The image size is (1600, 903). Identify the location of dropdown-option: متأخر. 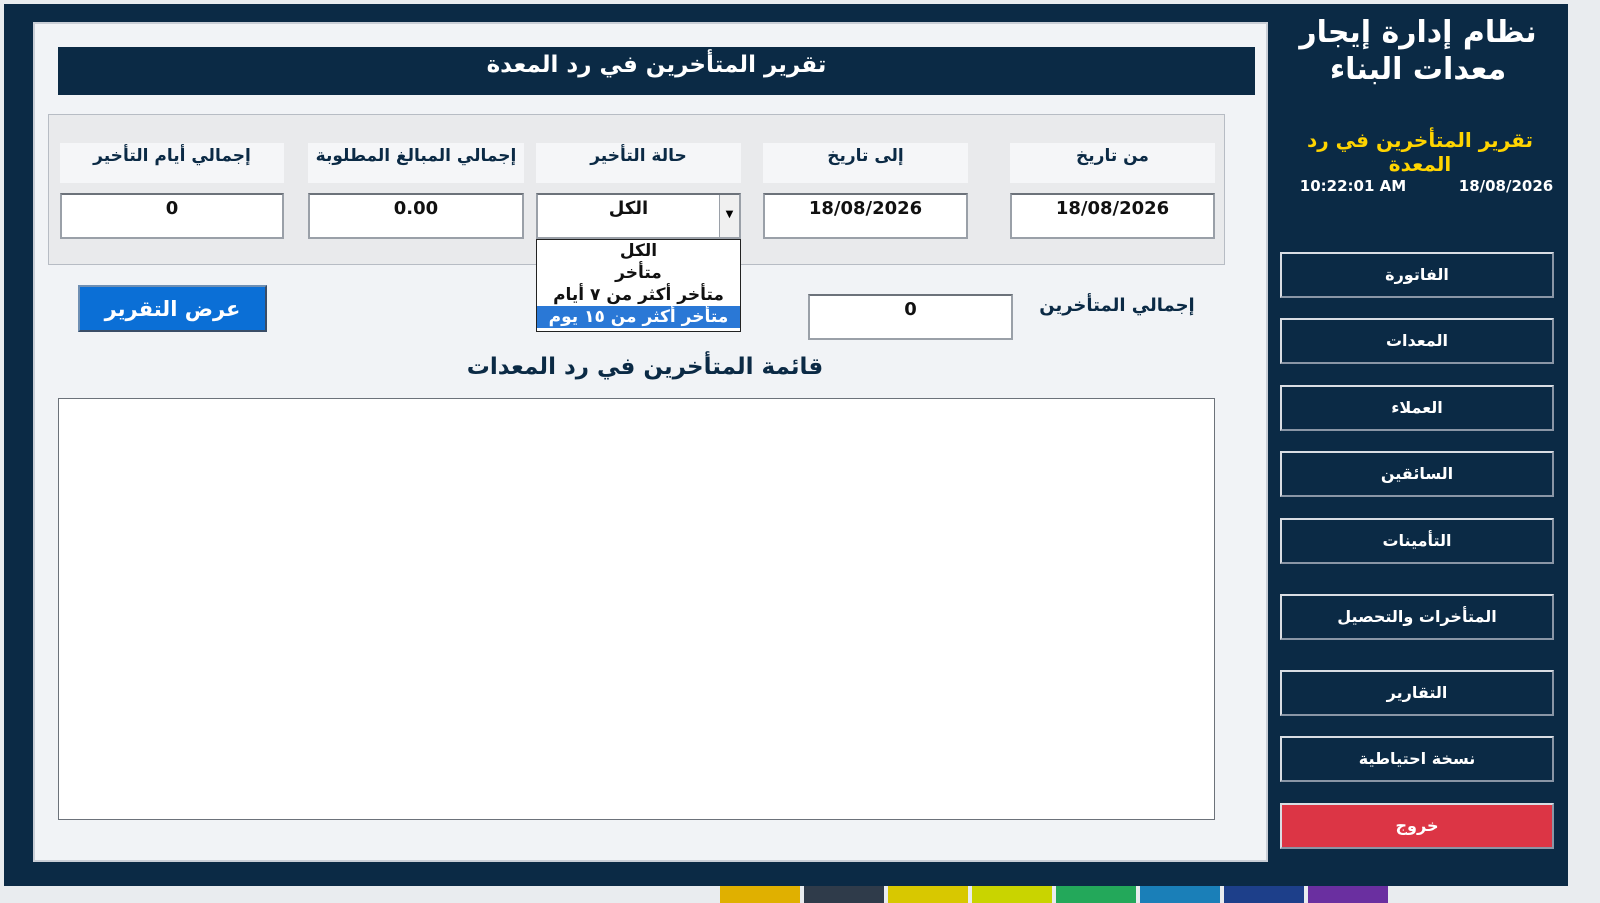
(638, 273).